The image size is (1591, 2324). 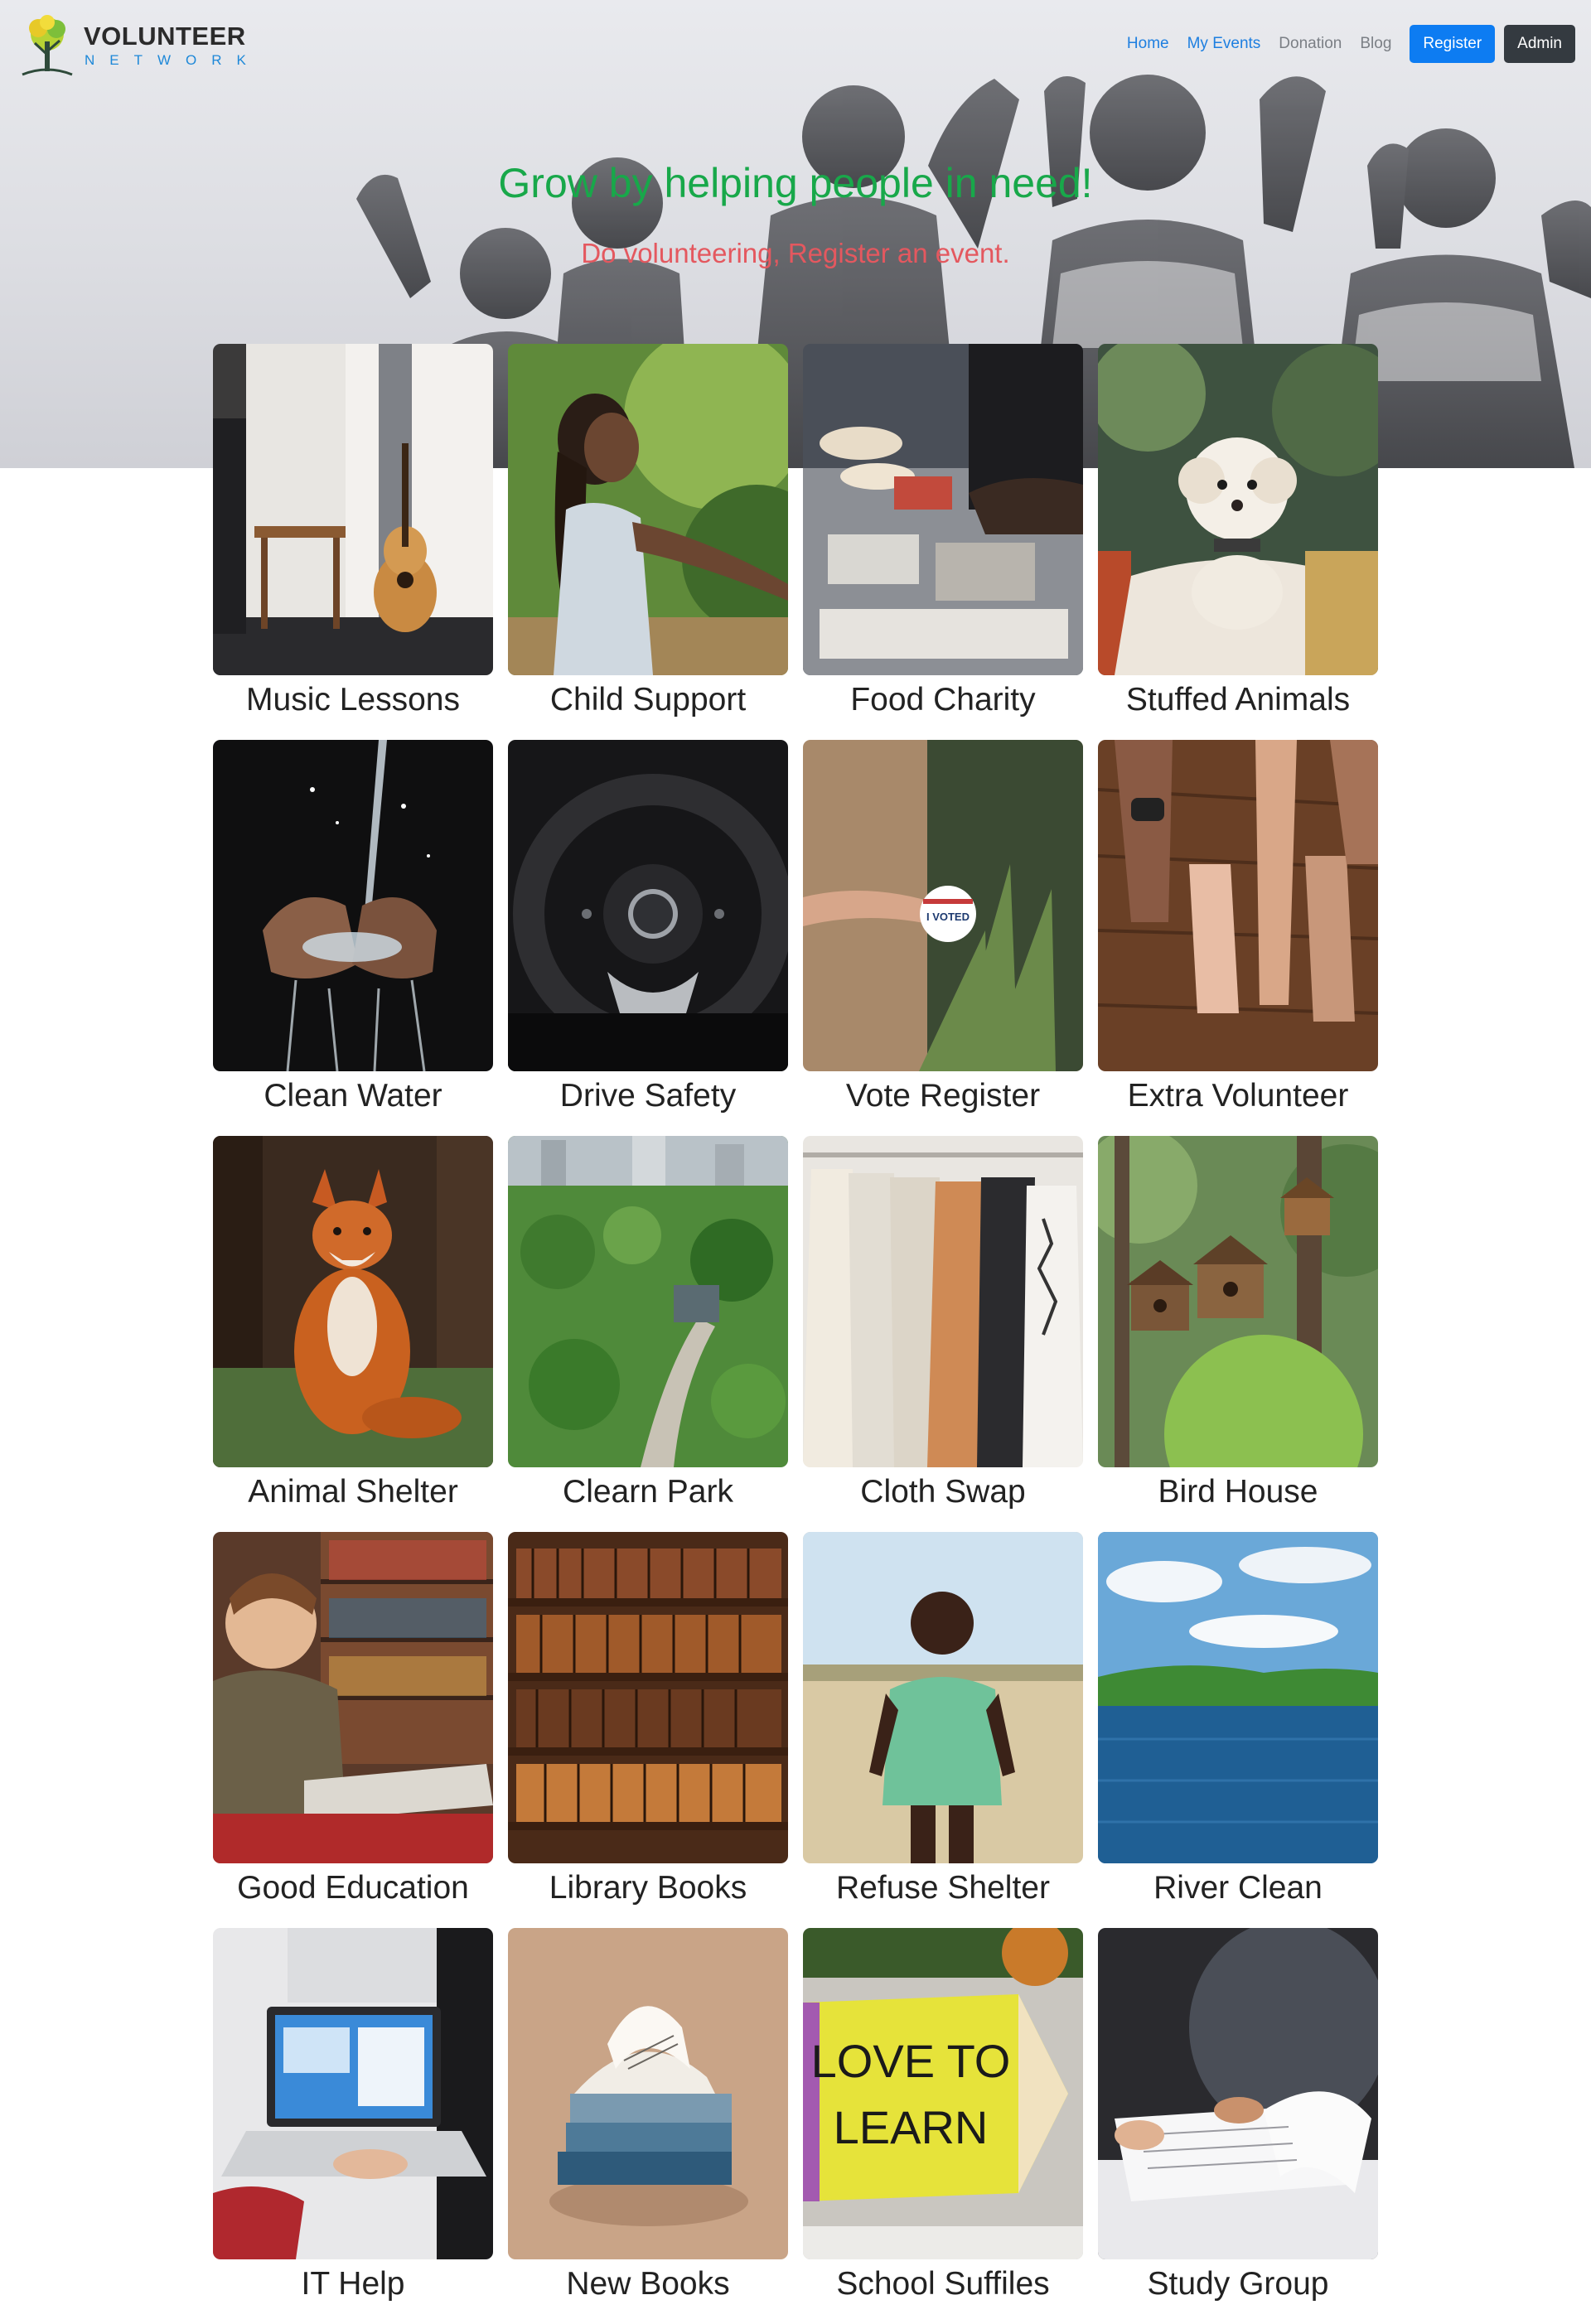 I want to click on event-title: Child Support, so click(x=648, y=699).